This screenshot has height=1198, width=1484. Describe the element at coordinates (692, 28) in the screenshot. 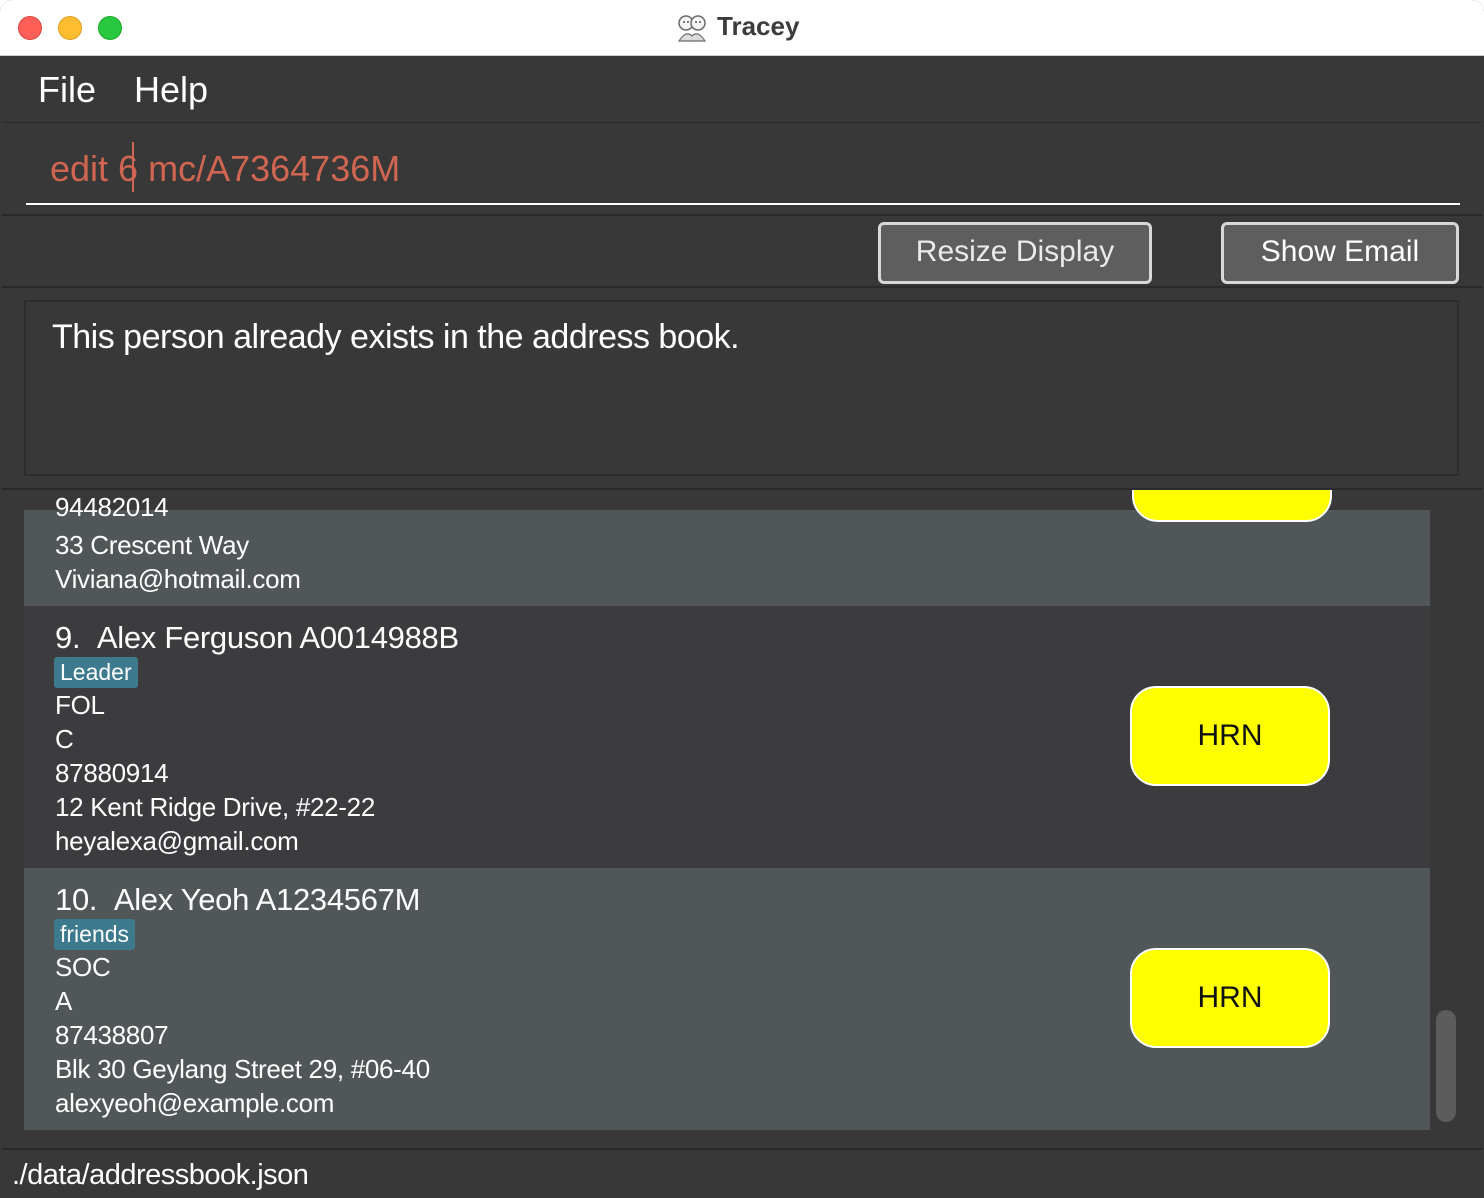

I see `tracey-logo-icon` at that location.